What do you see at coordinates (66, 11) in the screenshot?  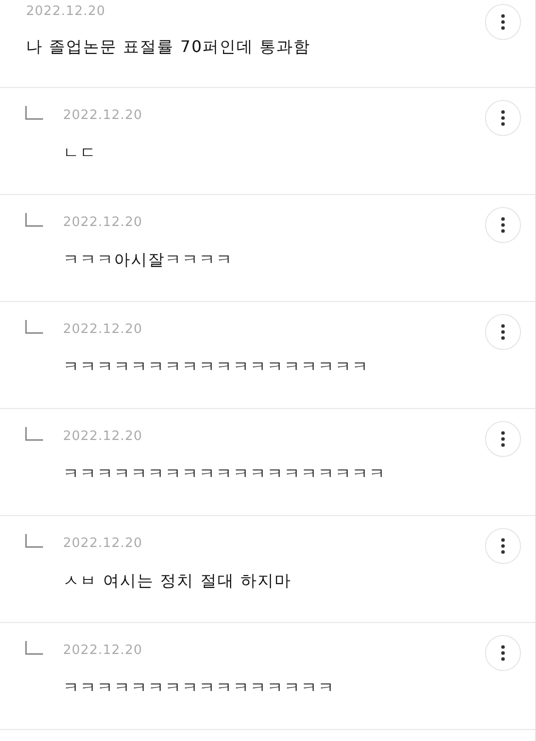 I see `comment-date: 2022.12.20` at bounding box center [66, 11].